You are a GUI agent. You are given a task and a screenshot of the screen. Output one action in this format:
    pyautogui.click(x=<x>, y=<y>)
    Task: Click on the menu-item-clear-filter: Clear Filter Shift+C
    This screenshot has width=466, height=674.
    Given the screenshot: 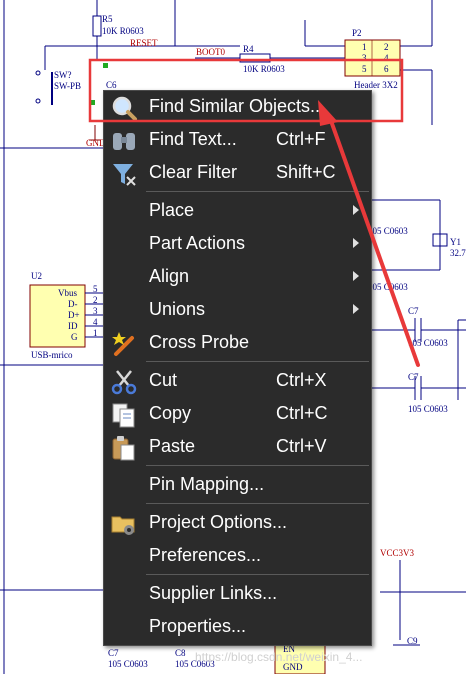 What is the action you would take?
    pyautogui.click(x=237, y=173)
    